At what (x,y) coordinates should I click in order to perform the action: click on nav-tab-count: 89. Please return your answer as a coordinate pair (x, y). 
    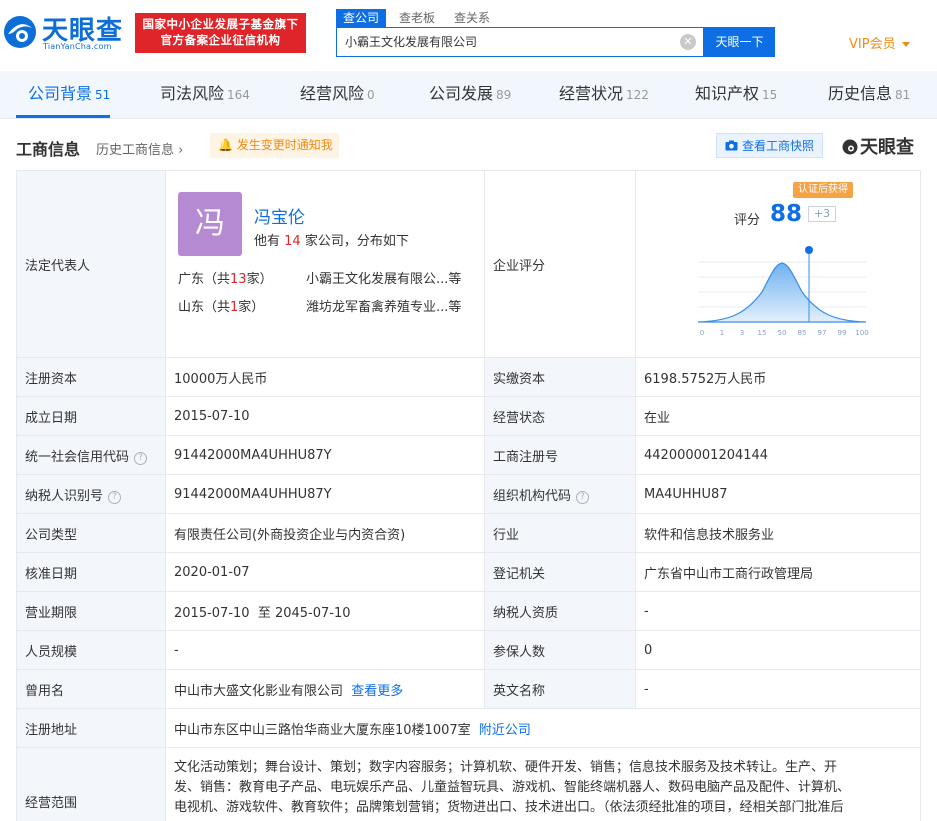
    Looking at the image, I should click on (504, 95).